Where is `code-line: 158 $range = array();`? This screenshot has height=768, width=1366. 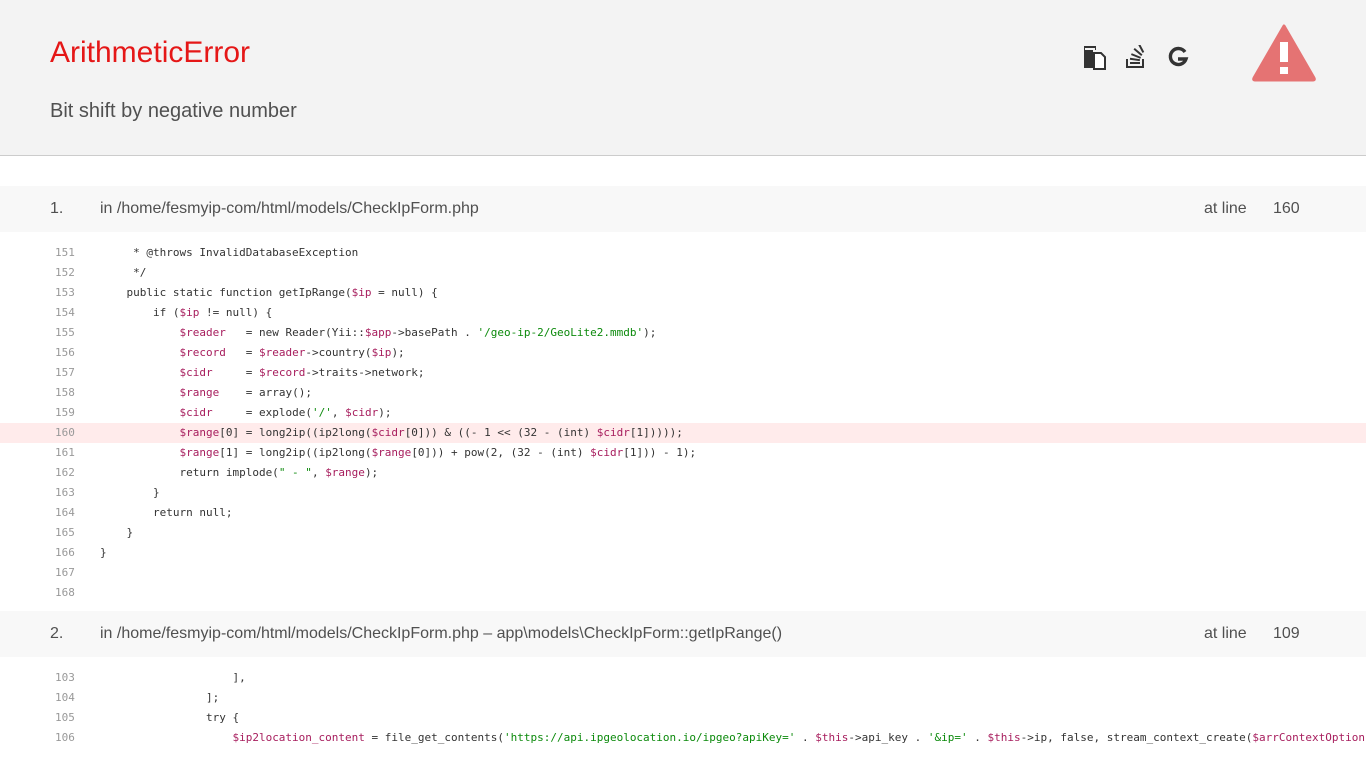
code-line: 158 $range = array(); is located at coordinates (683, 393).